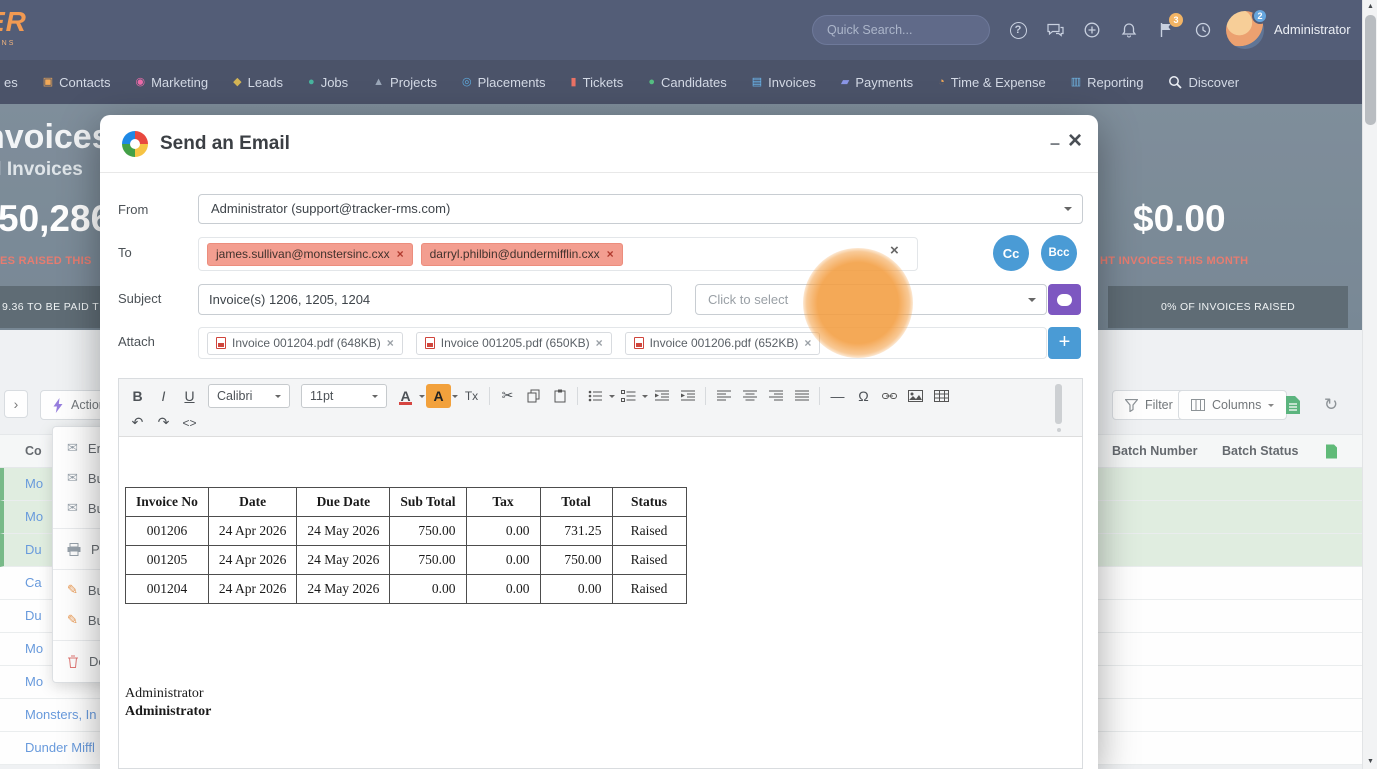 The width and height of the screenshot is (1377, 769). I want to click on bullet-list-icon, so click(595, 395).